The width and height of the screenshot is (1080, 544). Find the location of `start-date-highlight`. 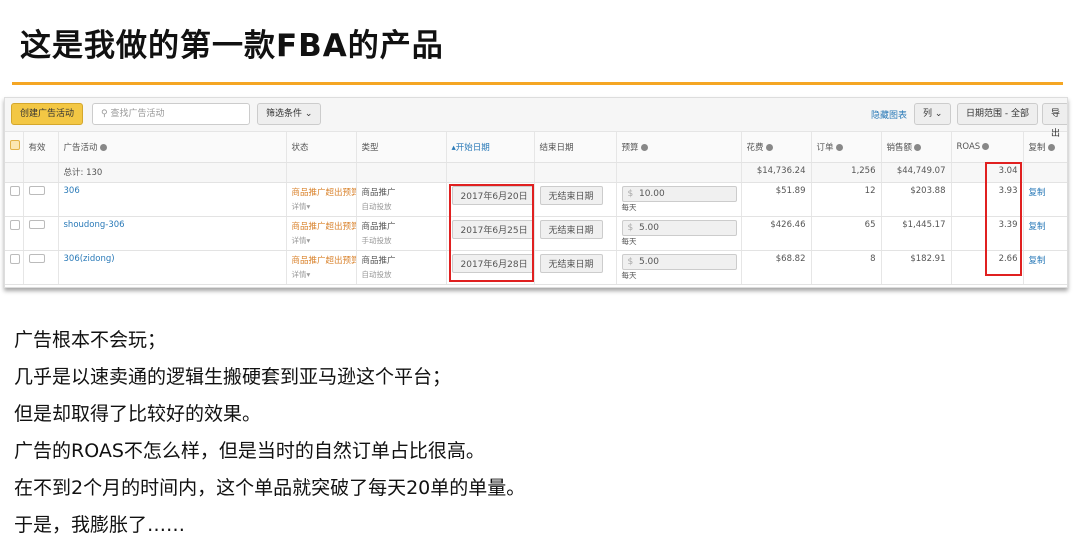

start-date-highlight is located at coordinates (491, 233).